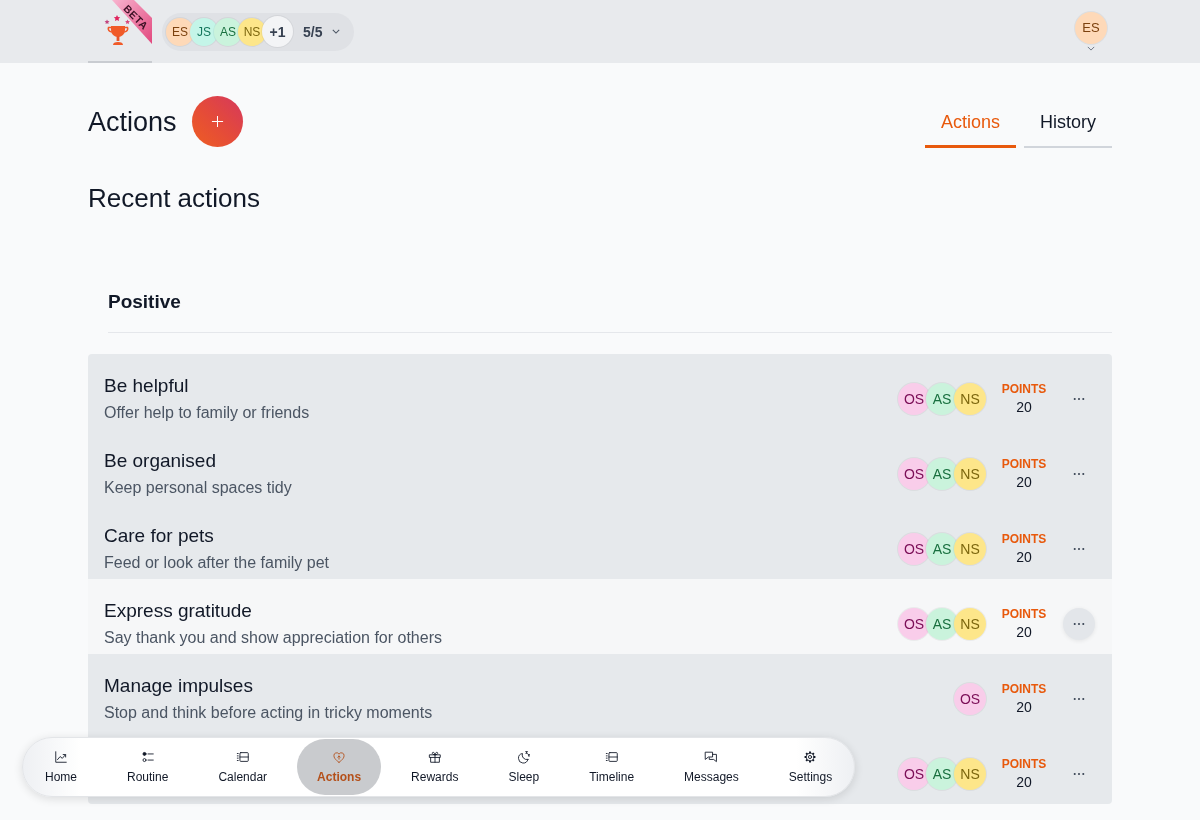  Describe the element at coordinates (148, 767) in the screenshot. I see `nav-item: Routine` at that location.